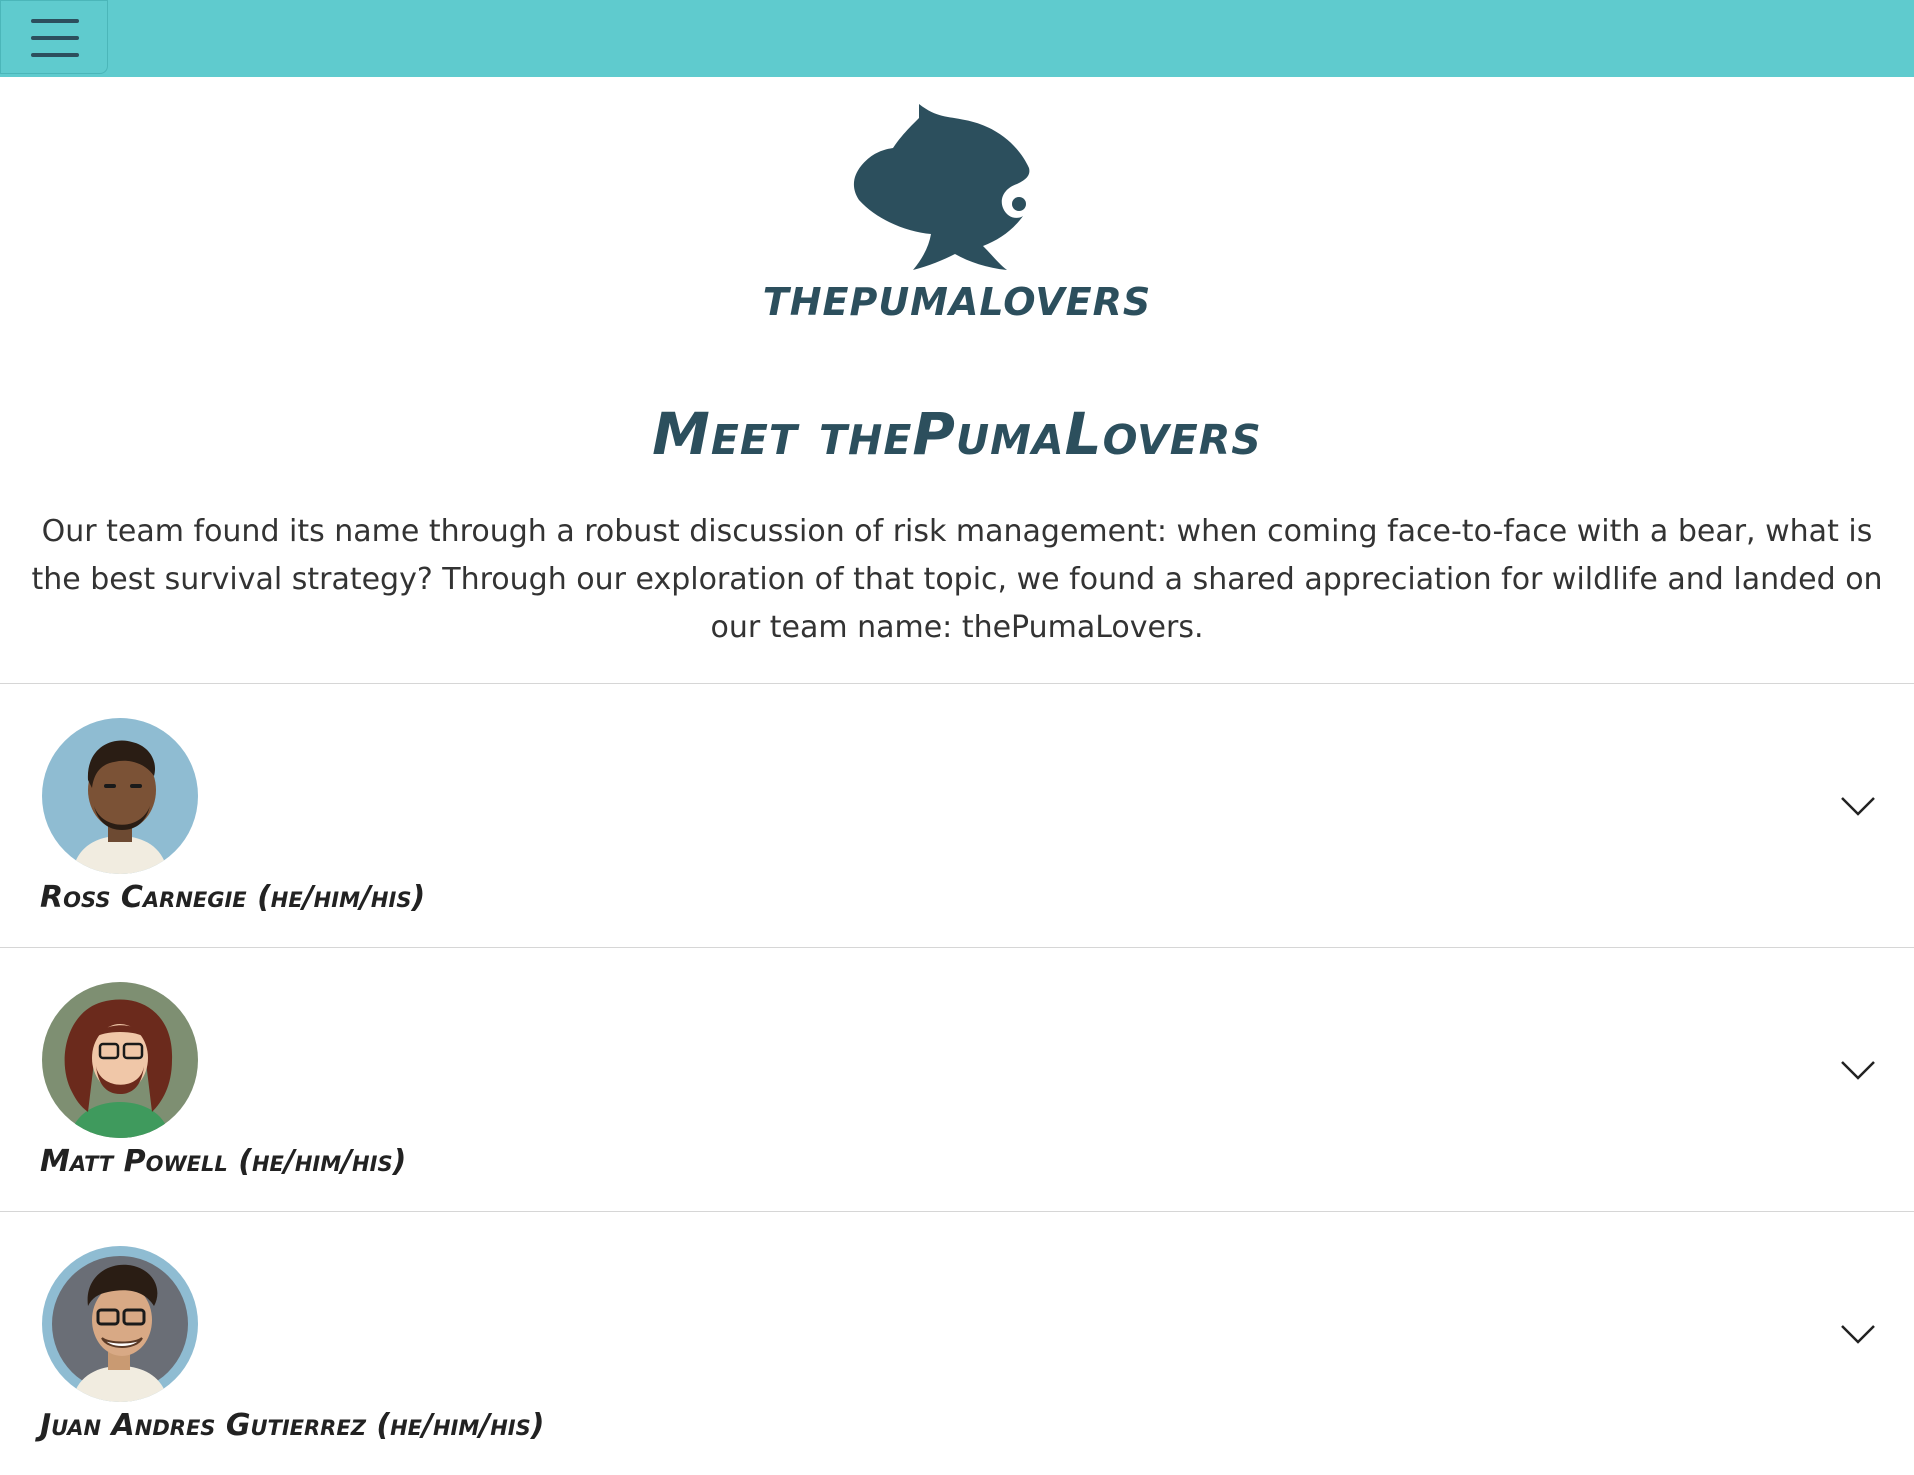  Describe the element at coordinates (223, 1161) in the screenshot. I see `member-name: Matt Powell (he/him/his)` at that location.